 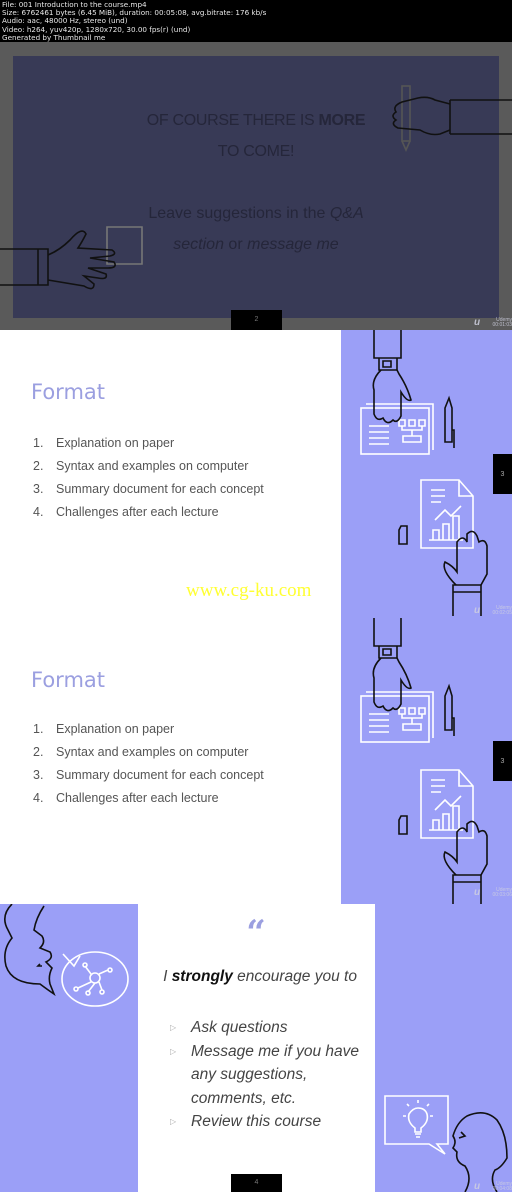 I want to click on lead-text: I strongly encourage you to, so click(x=260, y=977).